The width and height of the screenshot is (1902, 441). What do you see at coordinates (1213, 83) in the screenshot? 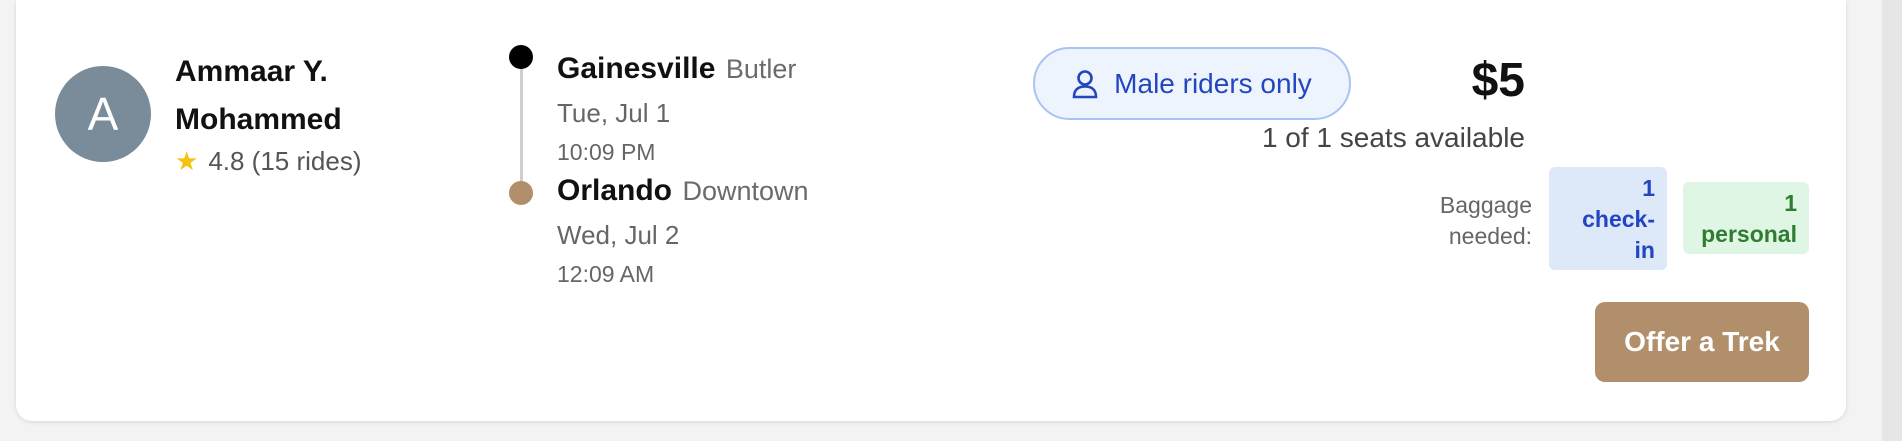
I see `gender-preference-label: Male riders only` at bounding box center [1213, 83].